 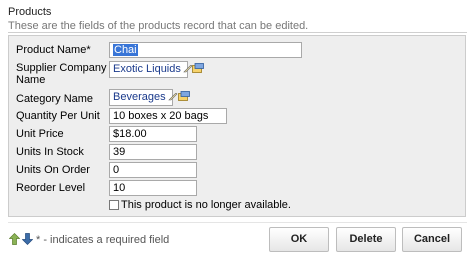 What do you see at coordinates (31, 80) in the screenshot?
I see `supplier-label-line2: Name` at bounding box center [31, 80].